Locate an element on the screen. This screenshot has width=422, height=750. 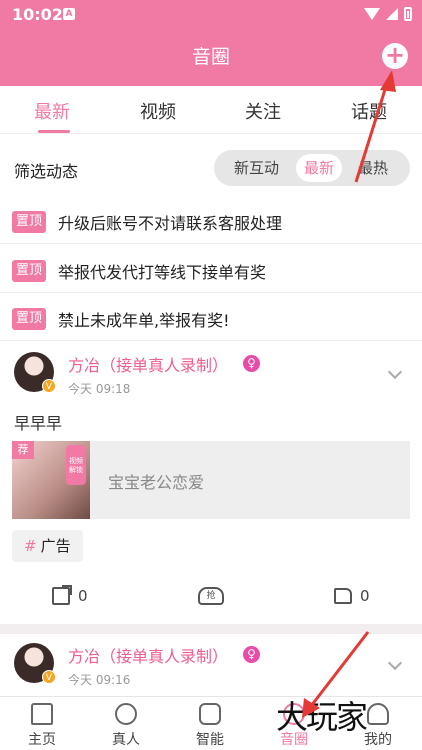
filter-option-latest: 最新 is located at coordinates (319, 168).